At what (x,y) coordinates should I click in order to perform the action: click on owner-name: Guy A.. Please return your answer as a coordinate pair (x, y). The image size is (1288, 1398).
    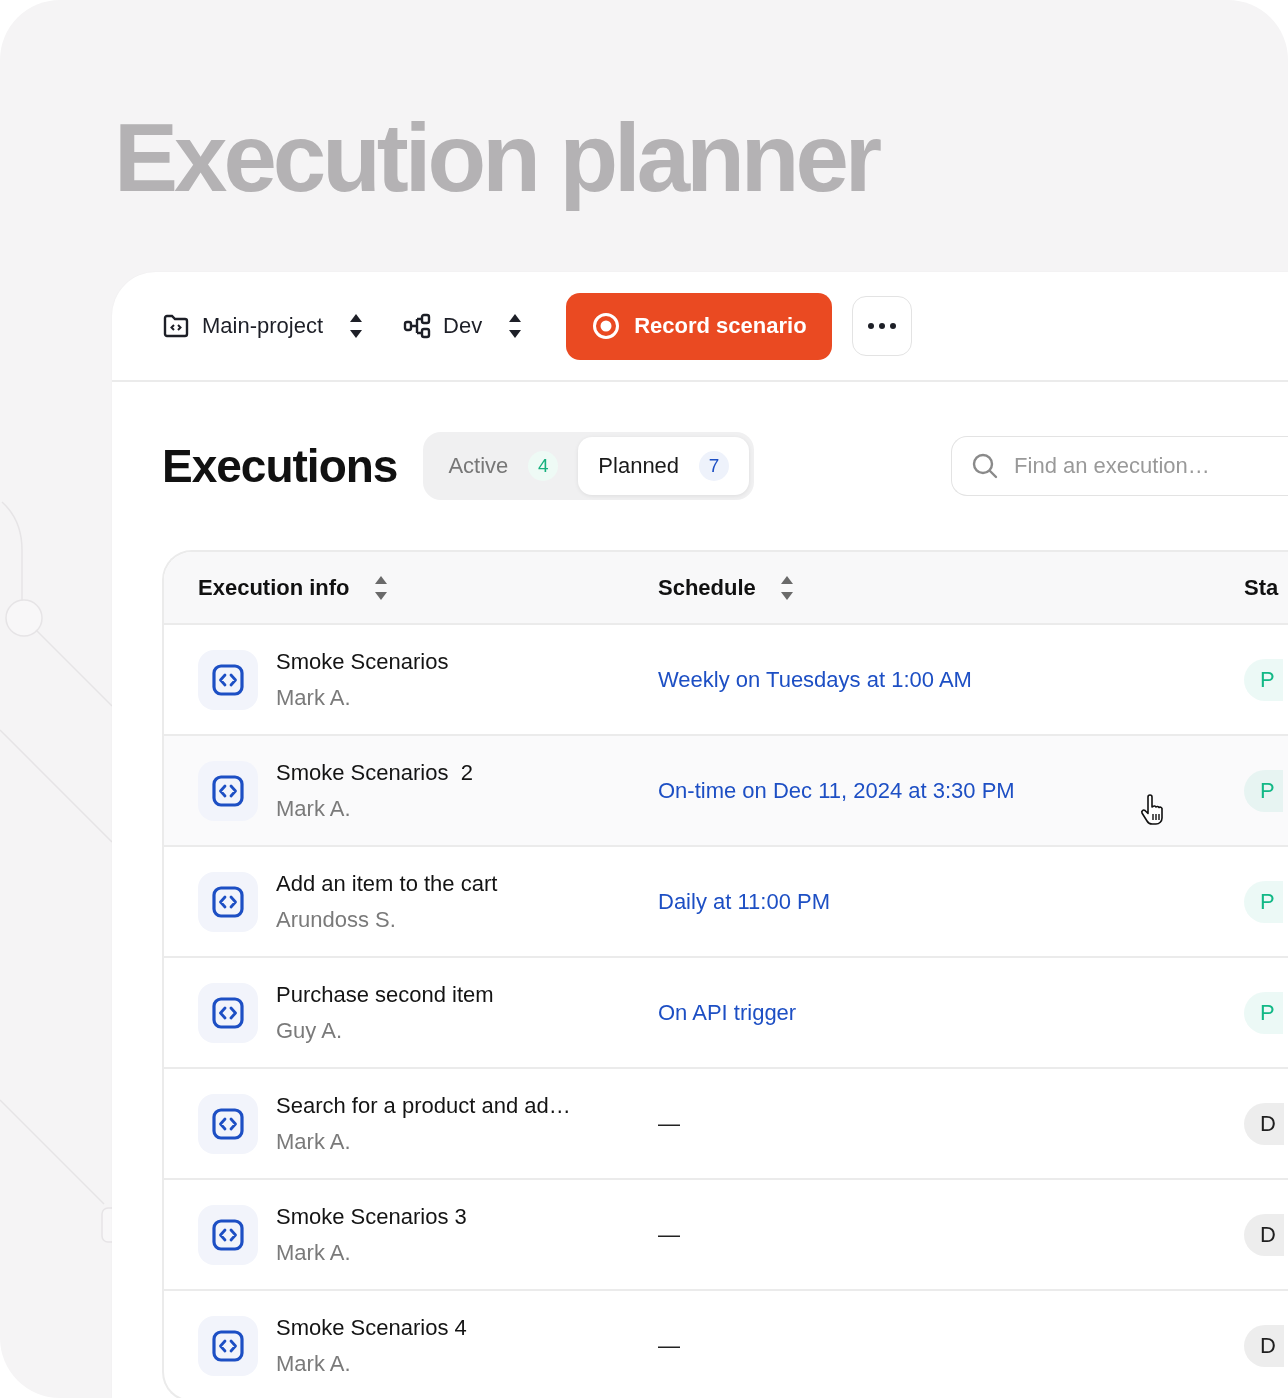
    Looking at the image, I should click on (310, 1030).